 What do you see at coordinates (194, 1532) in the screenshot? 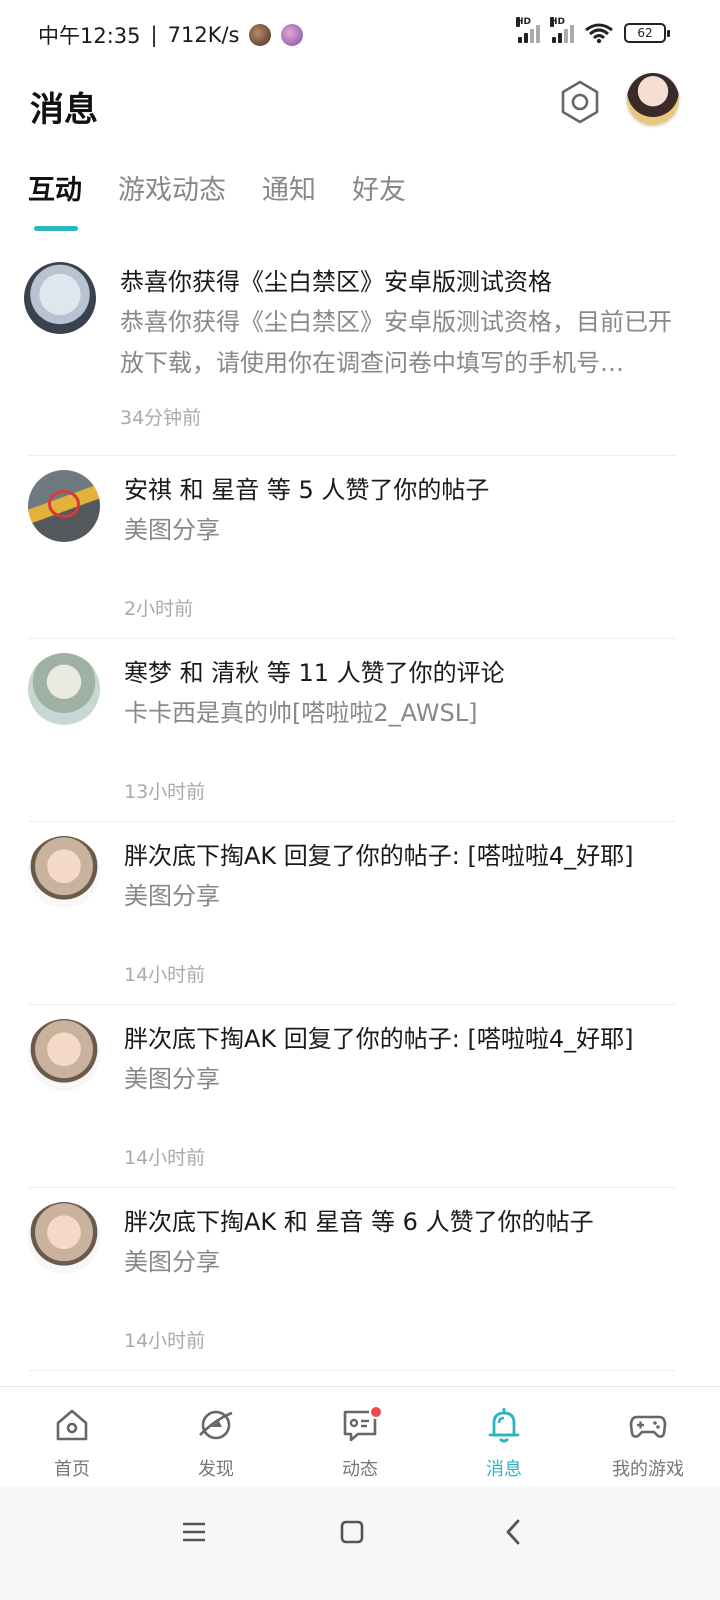
I see `menu-icon` at bounding box center [194, 1532].